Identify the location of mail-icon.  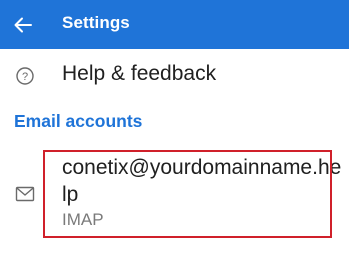
(25, 194).